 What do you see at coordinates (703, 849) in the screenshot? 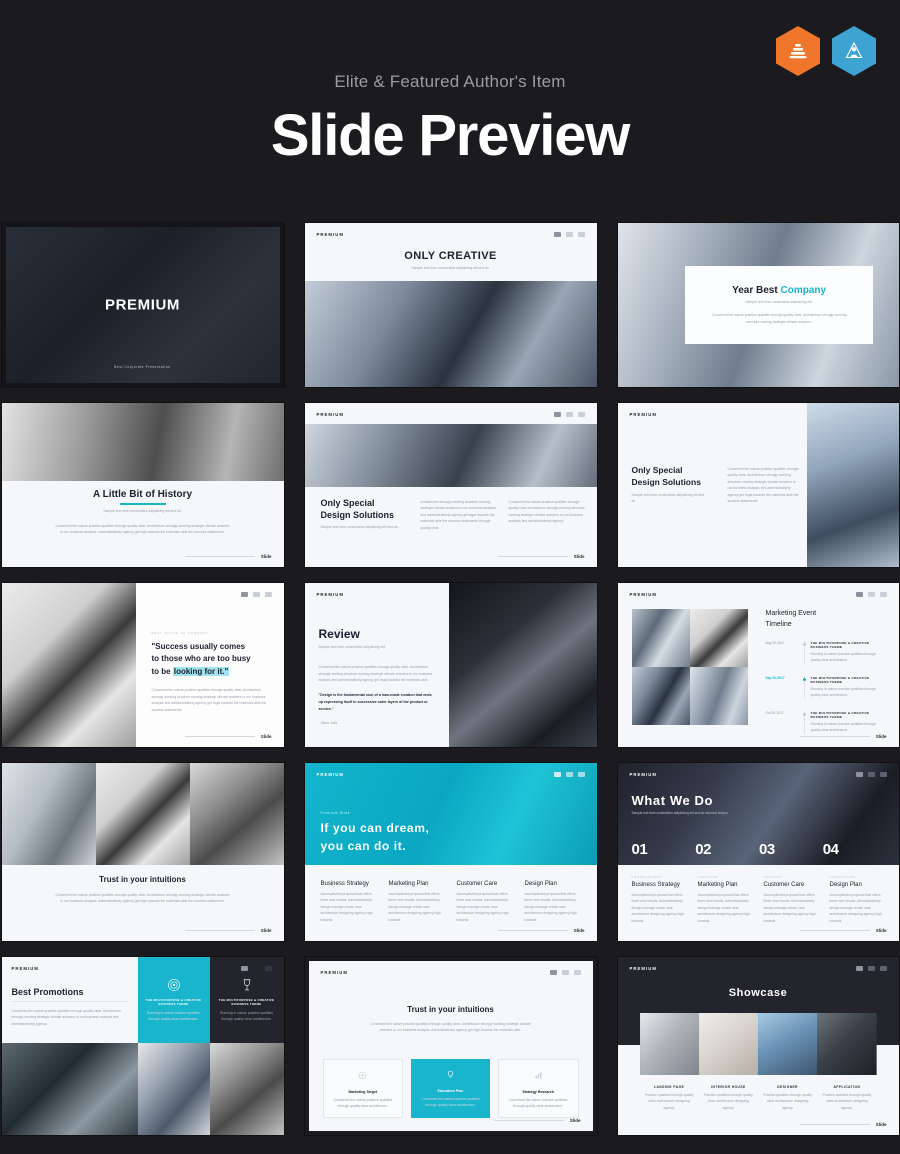
I see `column-number: 02` at bounding box center [703, 849].